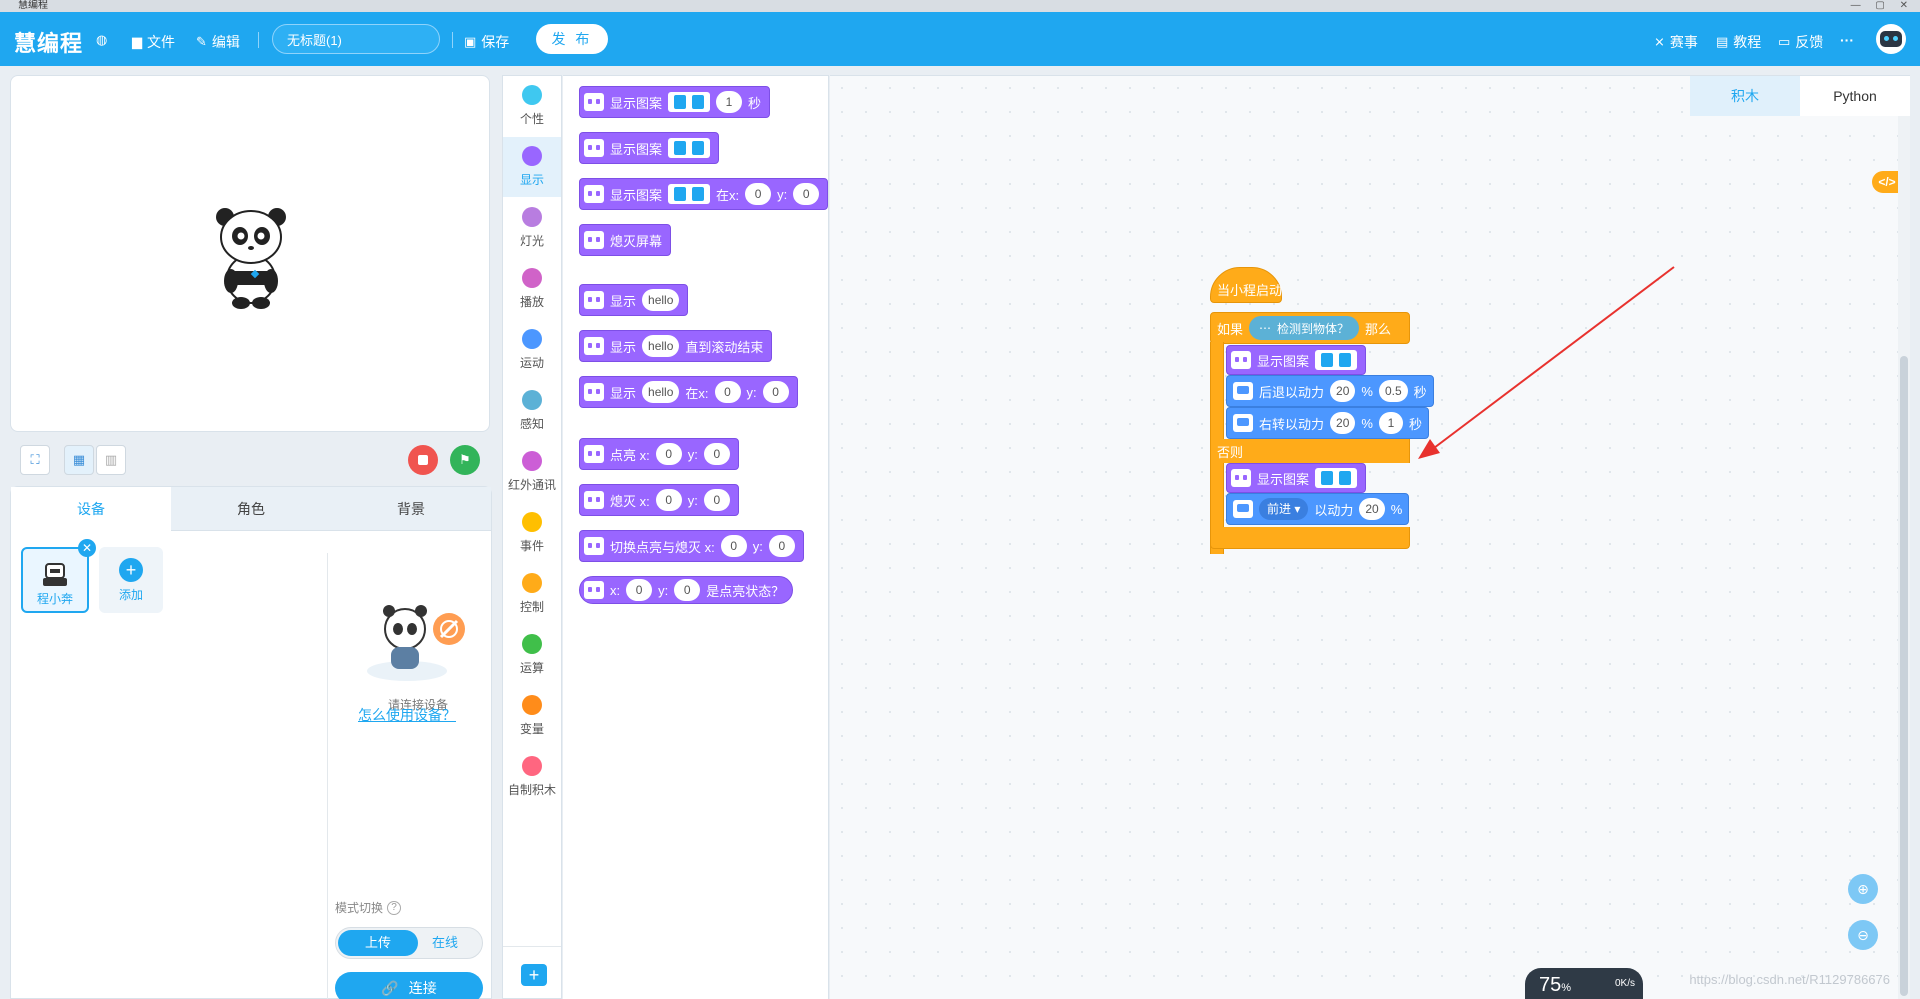 The height and width of the screenshot is (999, 1920). What do you see at coordinates (1904, 676) in the screenshot?
I see `scrollbar-thumb` at bounding box center [1904, 676].